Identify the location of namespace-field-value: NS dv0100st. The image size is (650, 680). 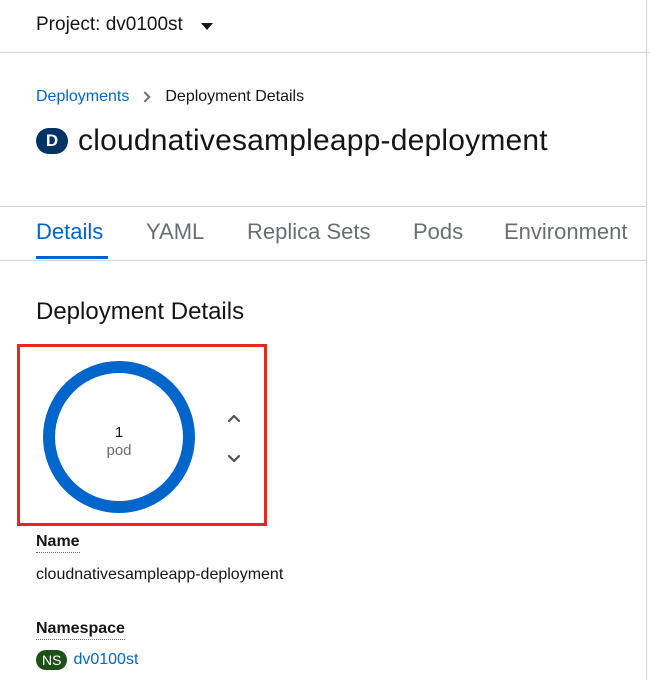
(87, 660).